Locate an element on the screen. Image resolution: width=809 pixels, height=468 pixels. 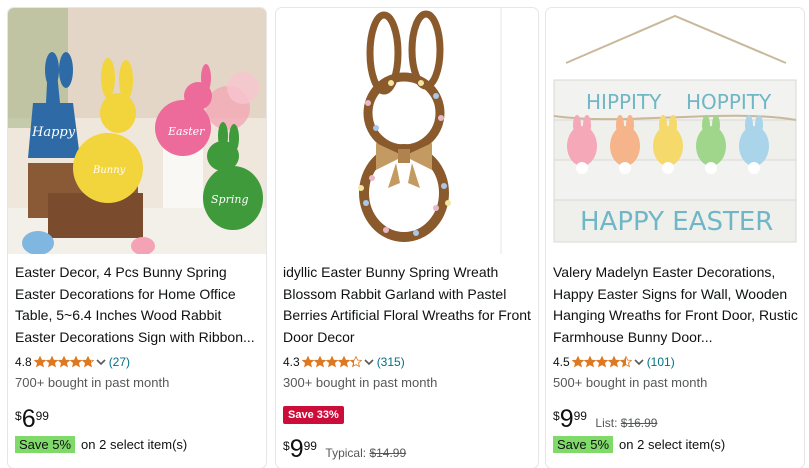
rating-row-1: 4.8 (27) is located at coordinates (72, 362).